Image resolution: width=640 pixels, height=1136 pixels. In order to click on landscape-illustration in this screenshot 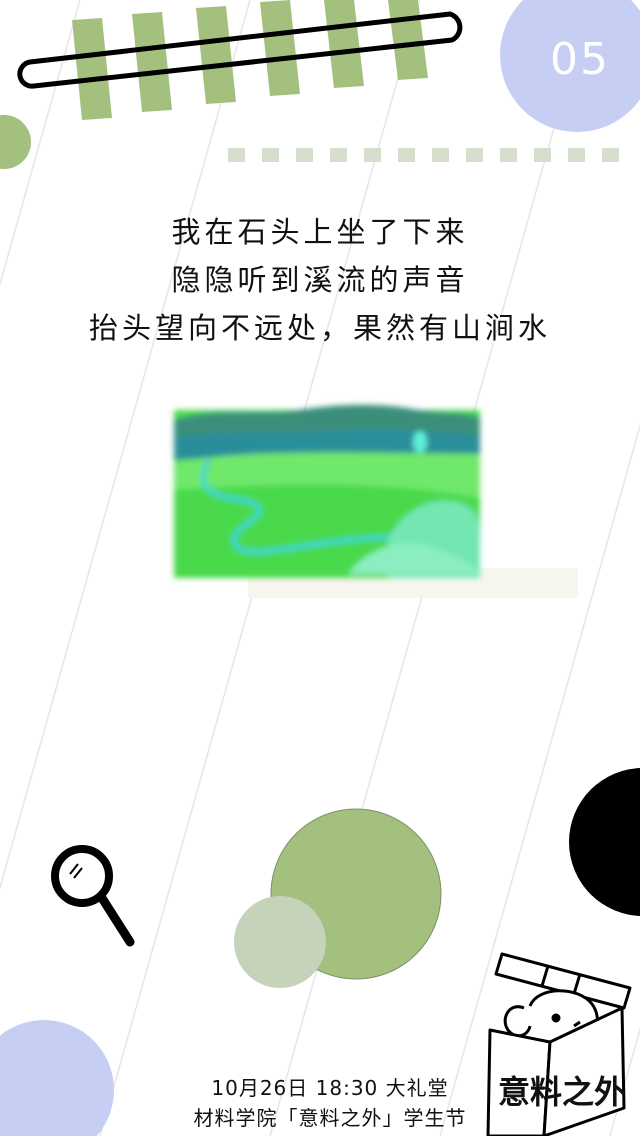, I will do `click(376, 501)`.